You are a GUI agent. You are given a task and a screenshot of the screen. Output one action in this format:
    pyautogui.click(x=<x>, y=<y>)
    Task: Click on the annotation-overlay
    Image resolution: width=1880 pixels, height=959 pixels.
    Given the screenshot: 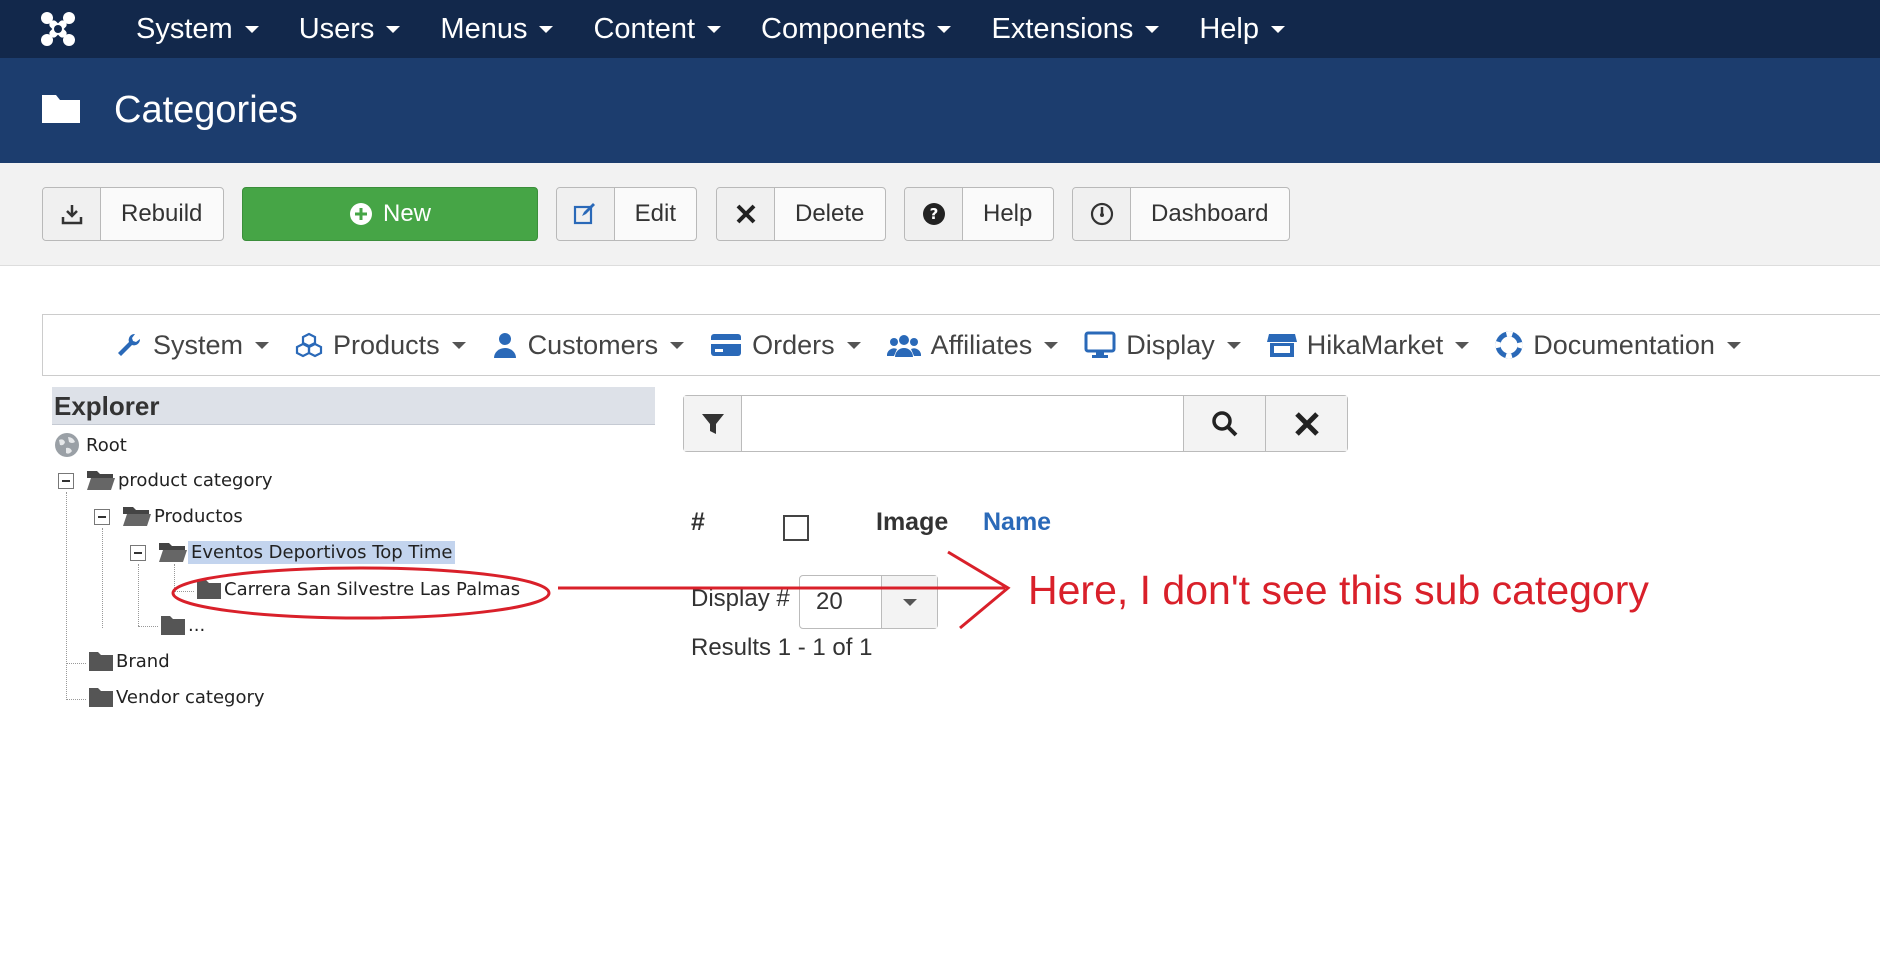 What is the action you would take?
    pyautogui.click(x=591, y=590)
    